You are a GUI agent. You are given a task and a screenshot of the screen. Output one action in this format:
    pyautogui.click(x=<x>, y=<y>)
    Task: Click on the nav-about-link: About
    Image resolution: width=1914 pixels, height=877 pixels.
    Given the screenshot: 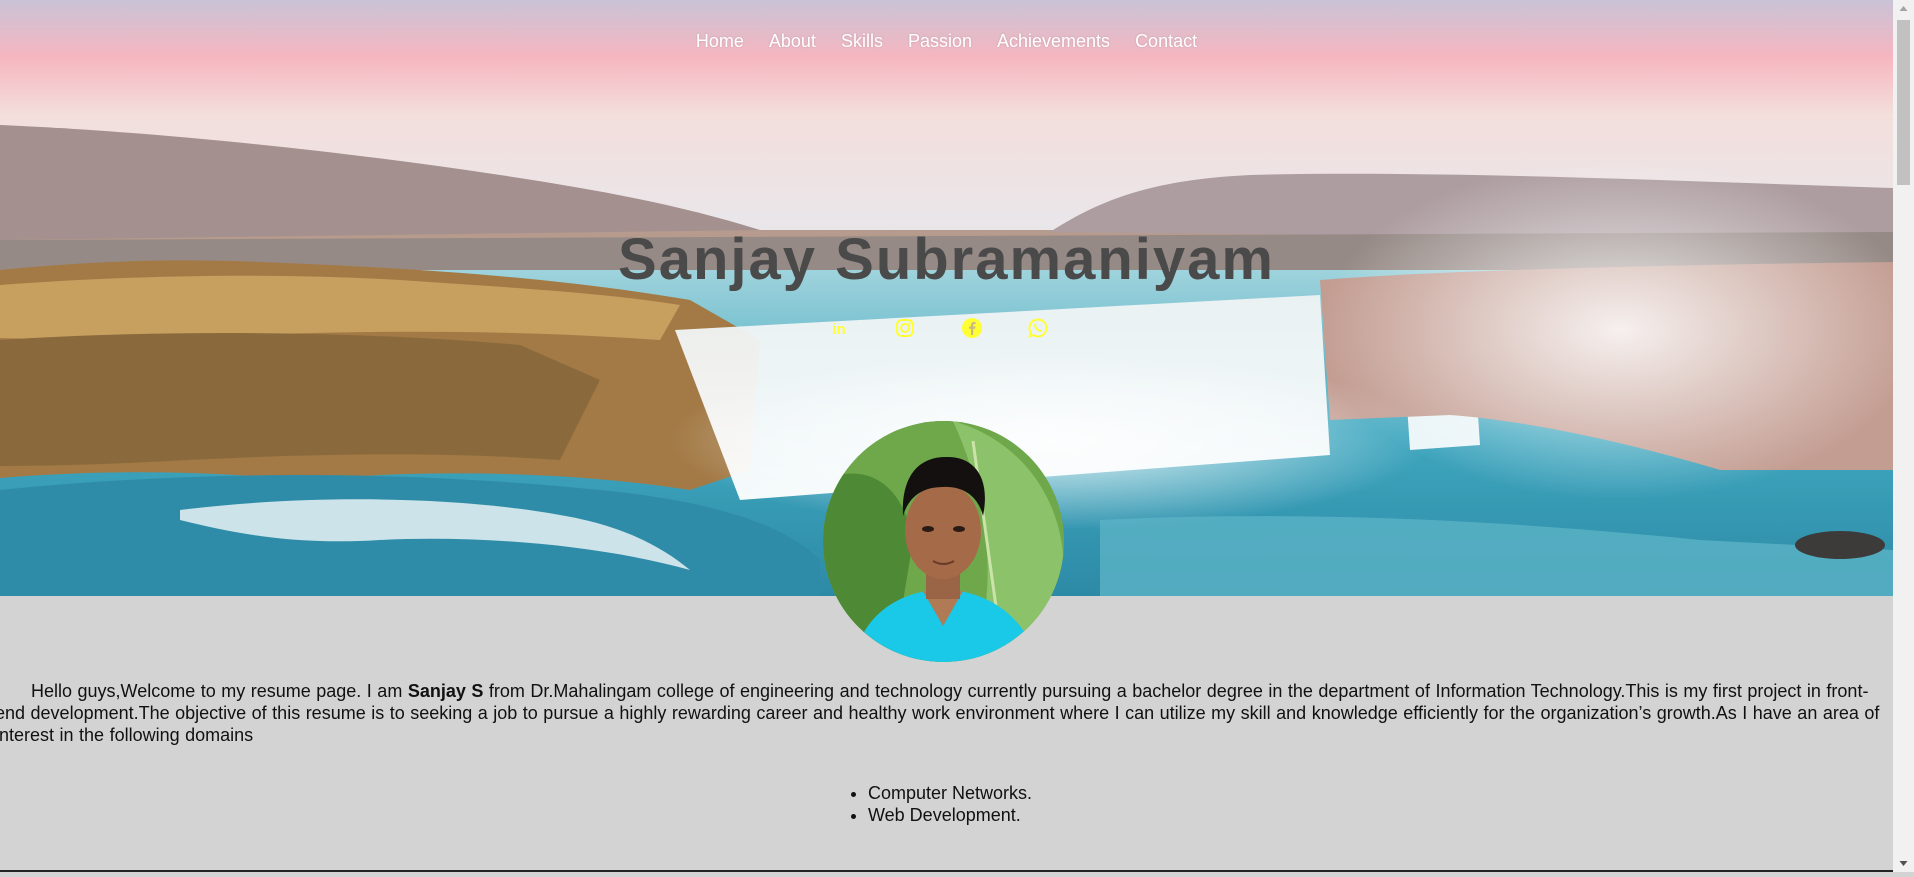 What is the action you would take?
    pyautogui.click(x=792, y=41)
    